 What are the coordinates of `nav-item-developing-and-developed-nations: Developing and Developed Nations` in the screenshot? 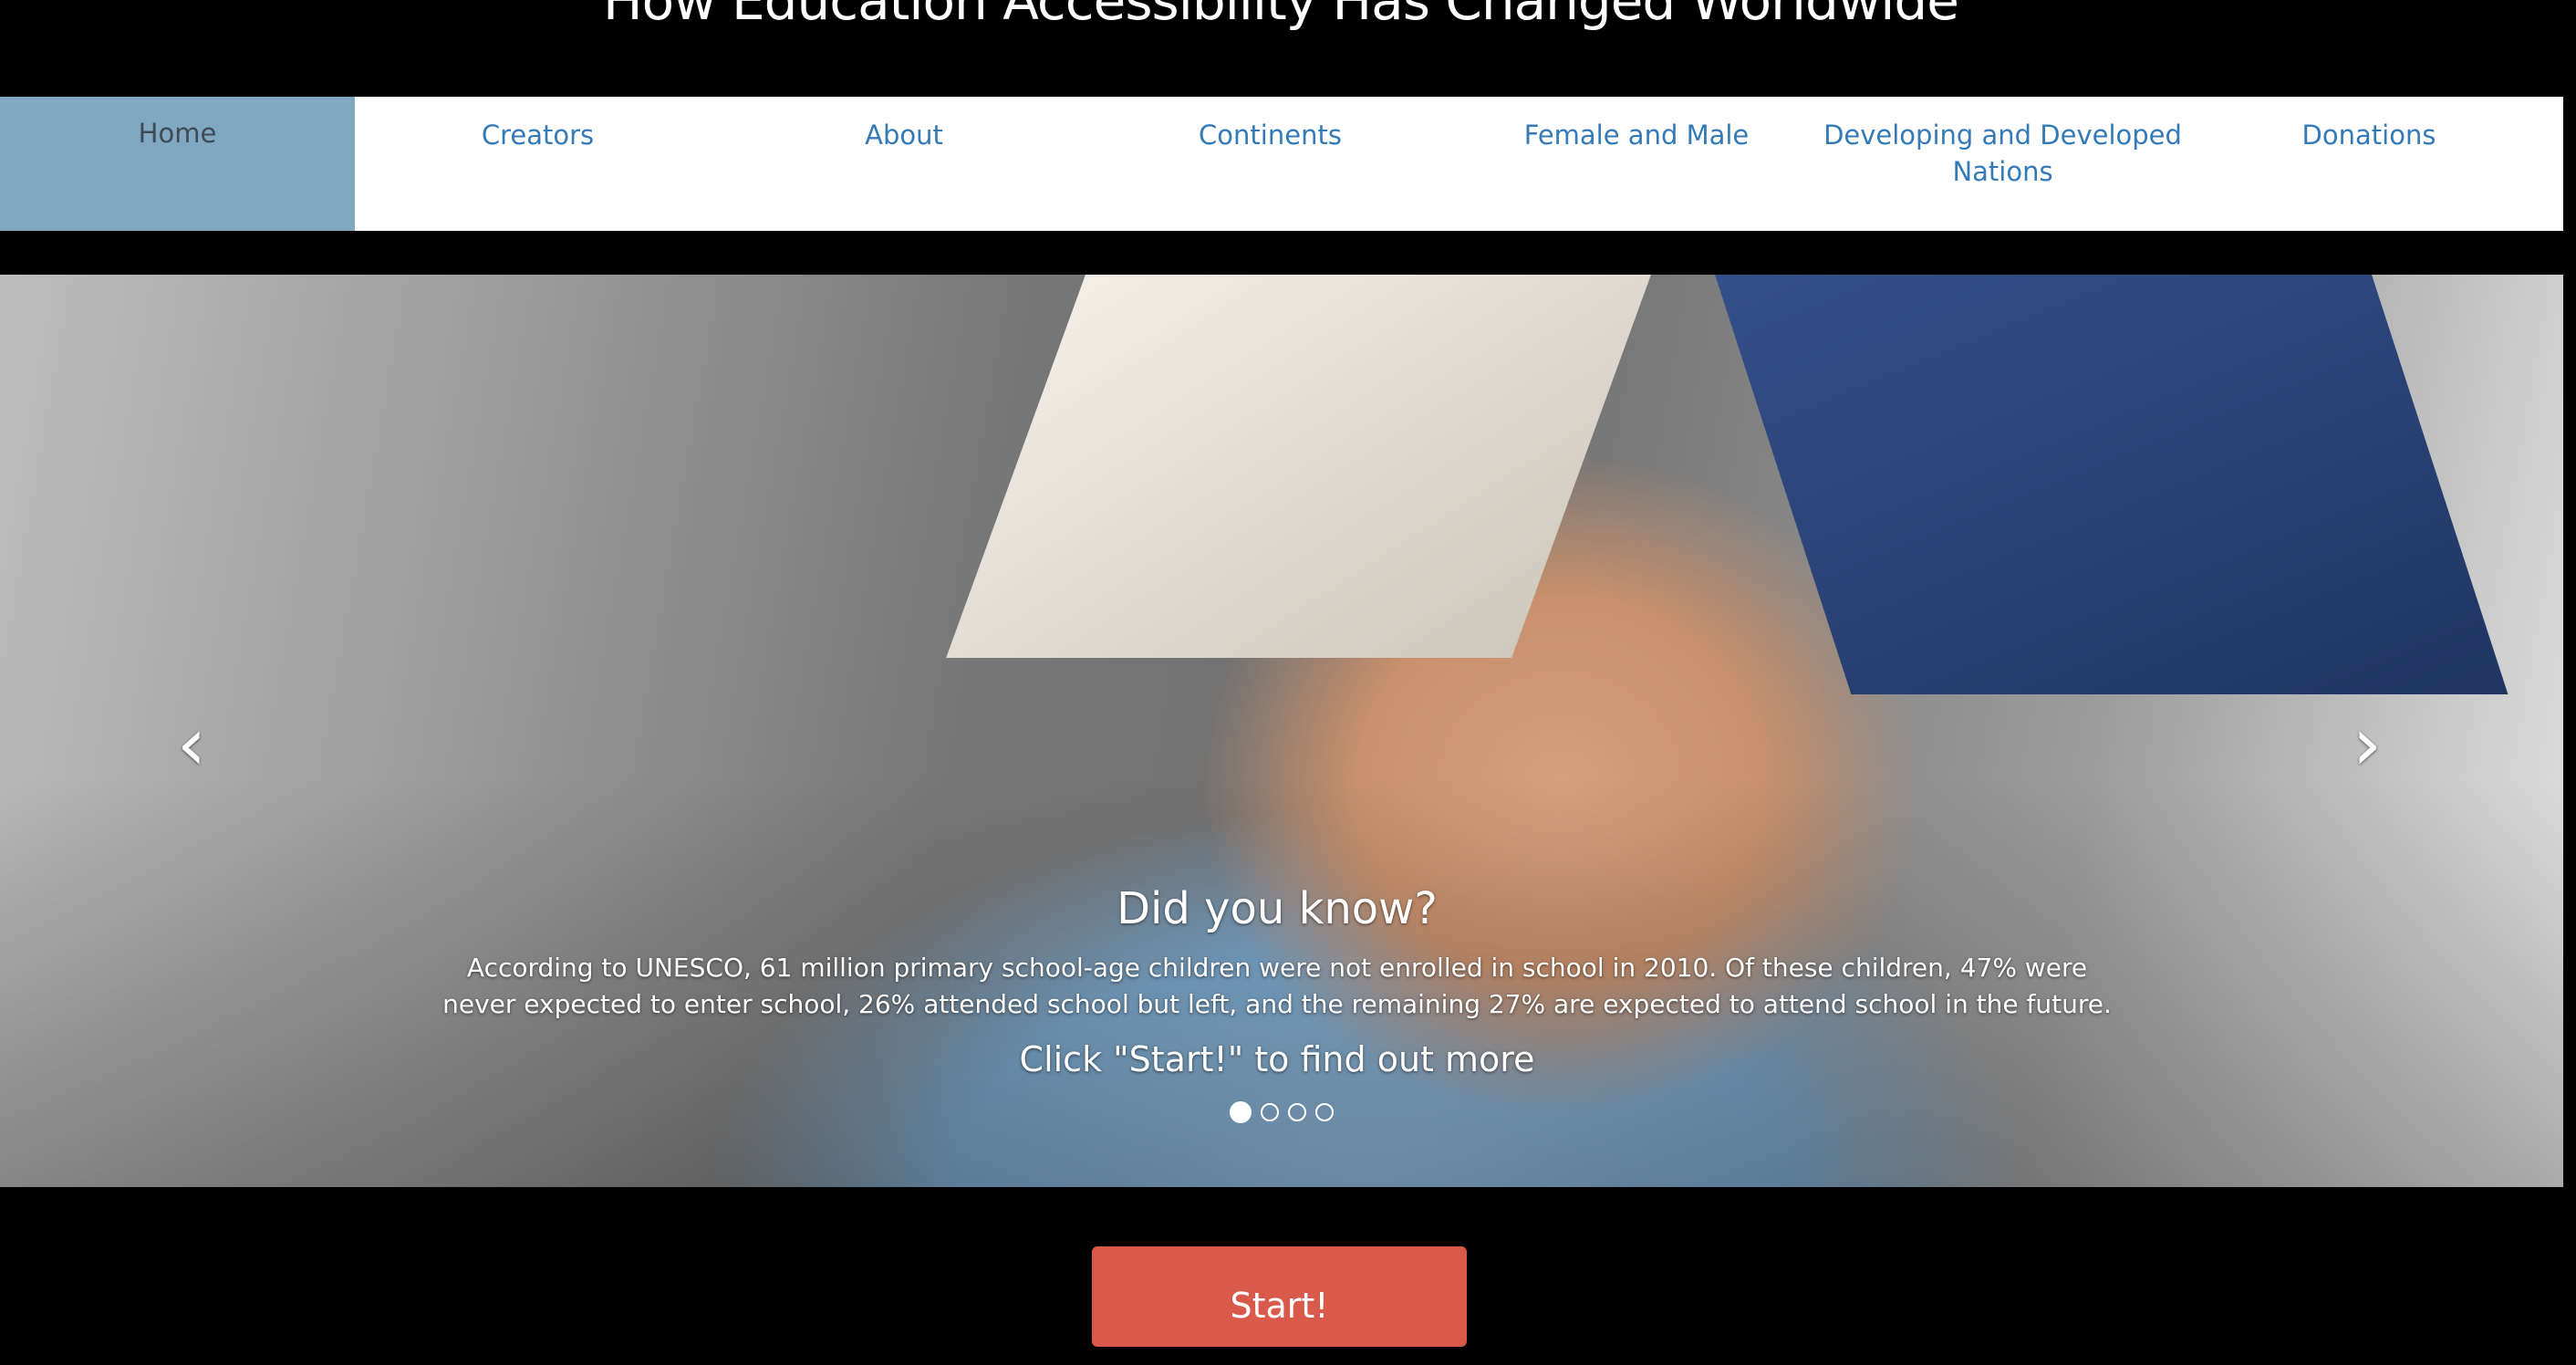 It's located at (2003, 164).